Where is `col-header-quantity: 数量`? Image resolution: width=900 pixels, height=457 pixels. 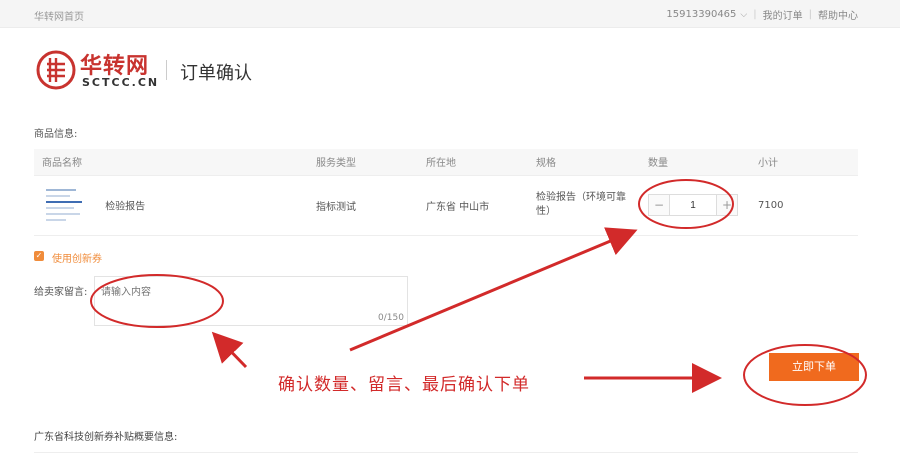
col-header-quantity: 数量 is located at coordinates (695, 162).